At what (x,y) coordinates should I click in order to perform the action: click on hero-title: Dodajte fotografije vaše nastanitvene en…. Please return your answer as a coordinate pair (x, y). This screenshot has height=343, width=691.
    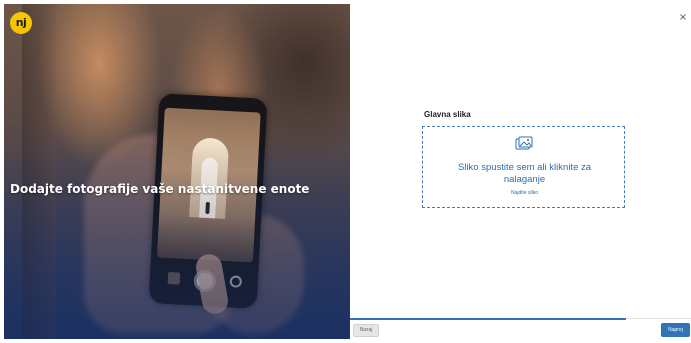
    Looking at the image, I should click on (160, 189).